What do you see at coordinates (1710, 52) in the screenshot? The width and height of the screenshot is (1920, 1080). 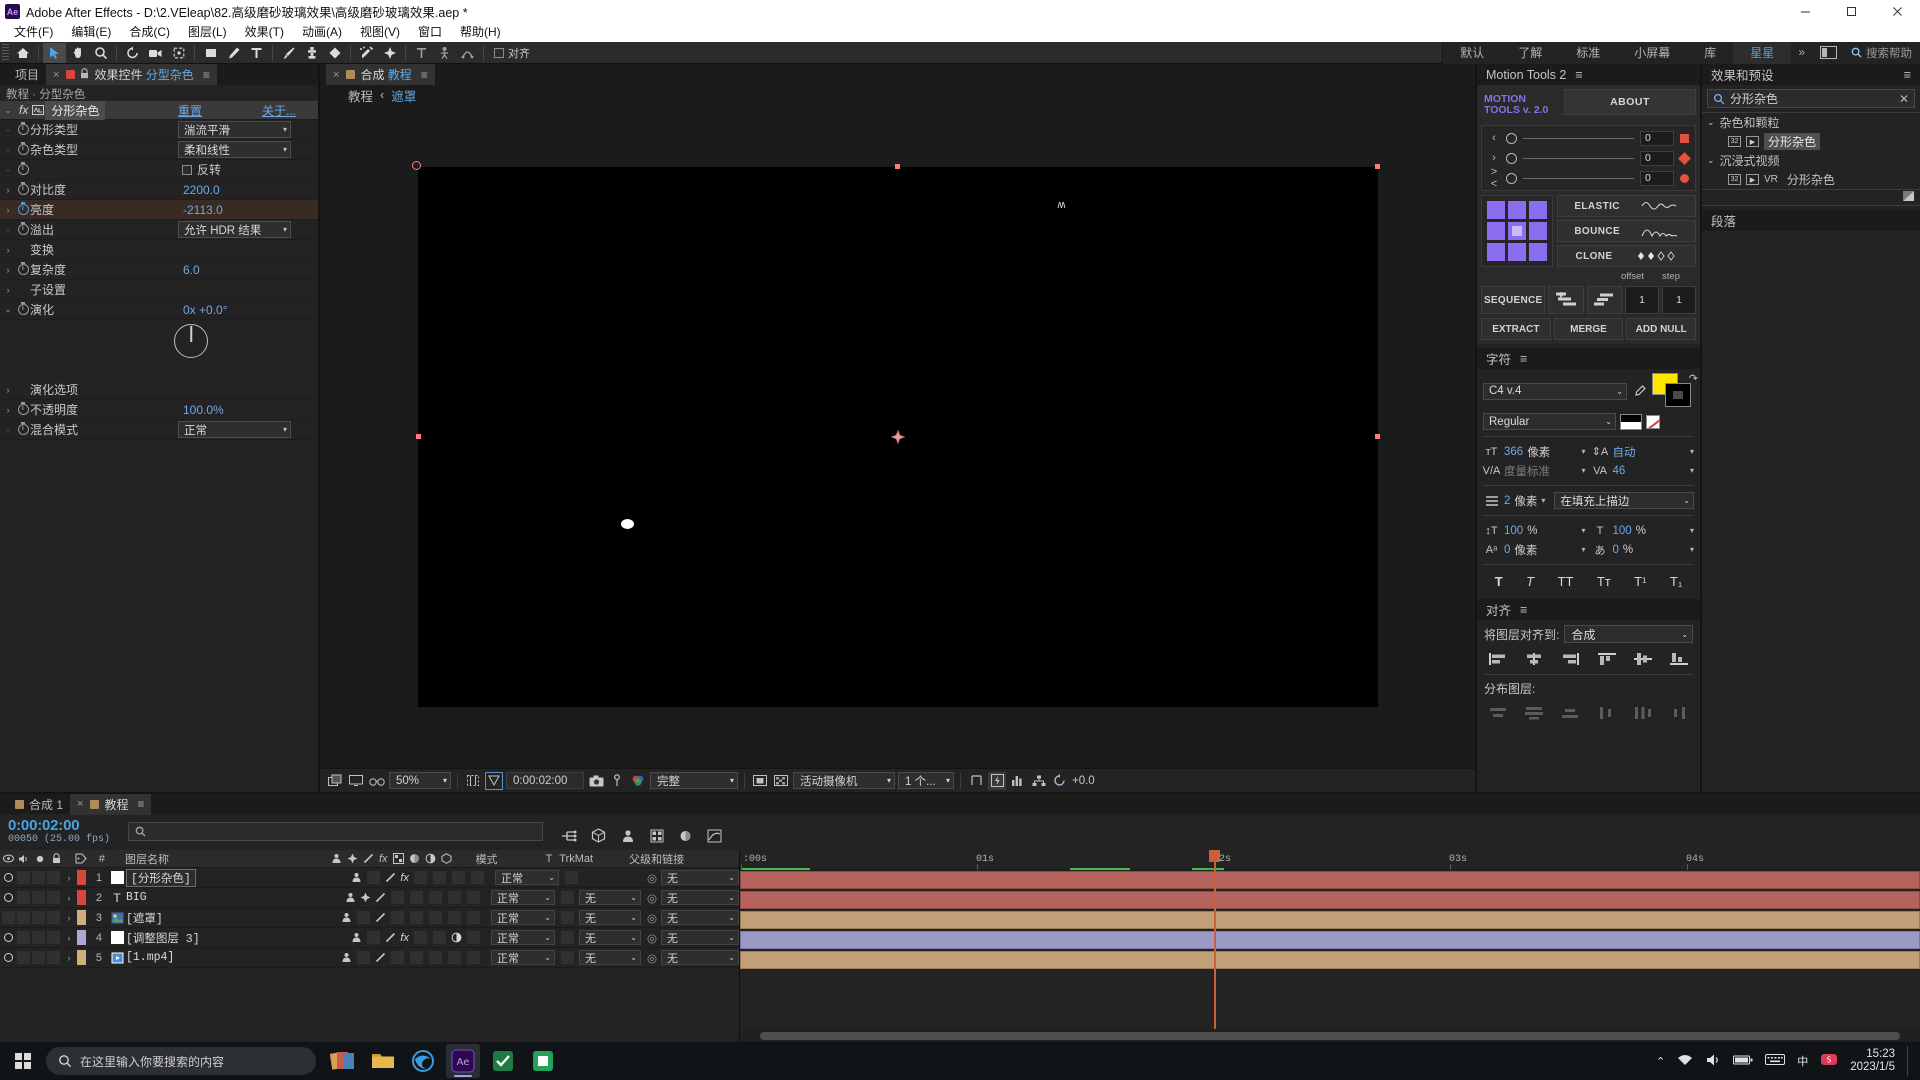 I see `workspace-libraries: 库` at bounding box center [1710, 52].